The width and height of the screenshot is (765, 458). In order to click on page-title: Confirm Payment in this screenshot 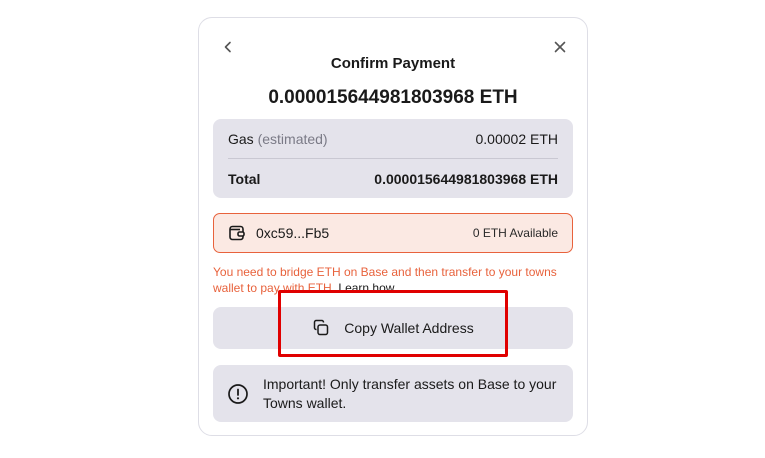, I will do `click(393, 63)`.